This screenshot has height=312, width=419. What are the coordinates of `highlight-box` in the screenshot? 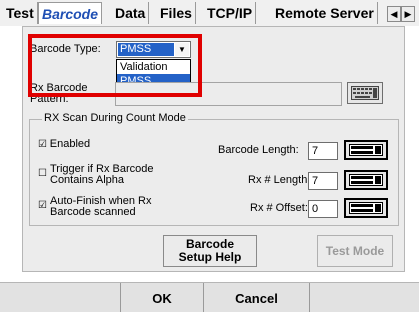 It's located at (115, 65).